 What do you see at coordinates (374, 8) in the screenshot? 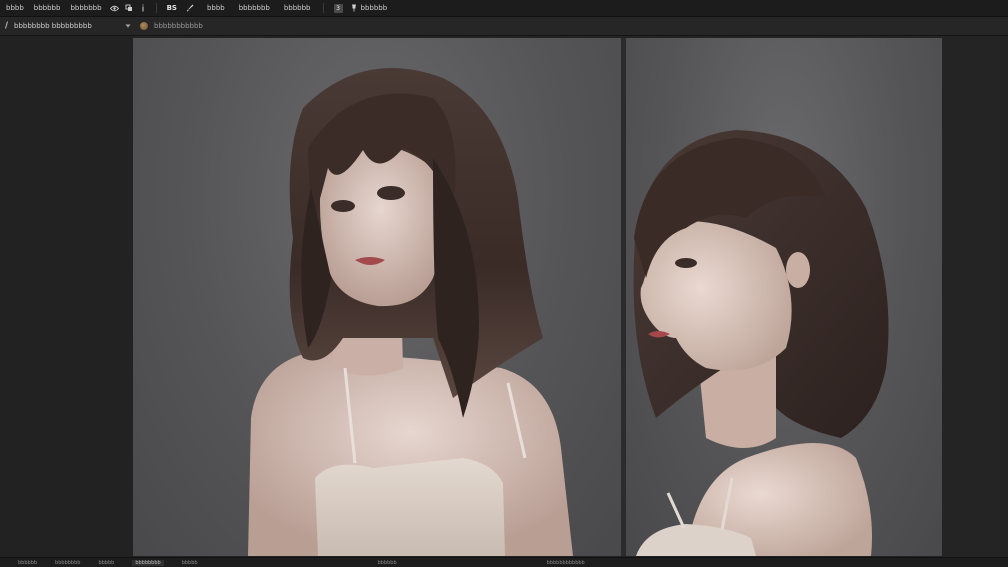
I see `pin-label: bbbbbb` at bounding box center [374, 8].